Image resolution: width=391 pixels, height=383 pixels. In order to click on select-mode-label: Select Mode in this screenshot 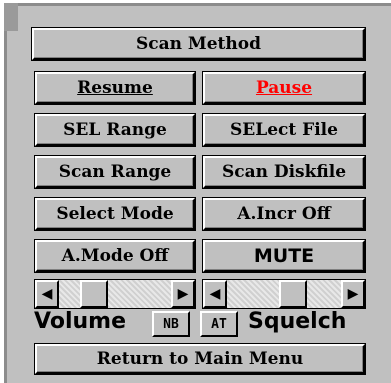, I will do `click(115, 214)`.